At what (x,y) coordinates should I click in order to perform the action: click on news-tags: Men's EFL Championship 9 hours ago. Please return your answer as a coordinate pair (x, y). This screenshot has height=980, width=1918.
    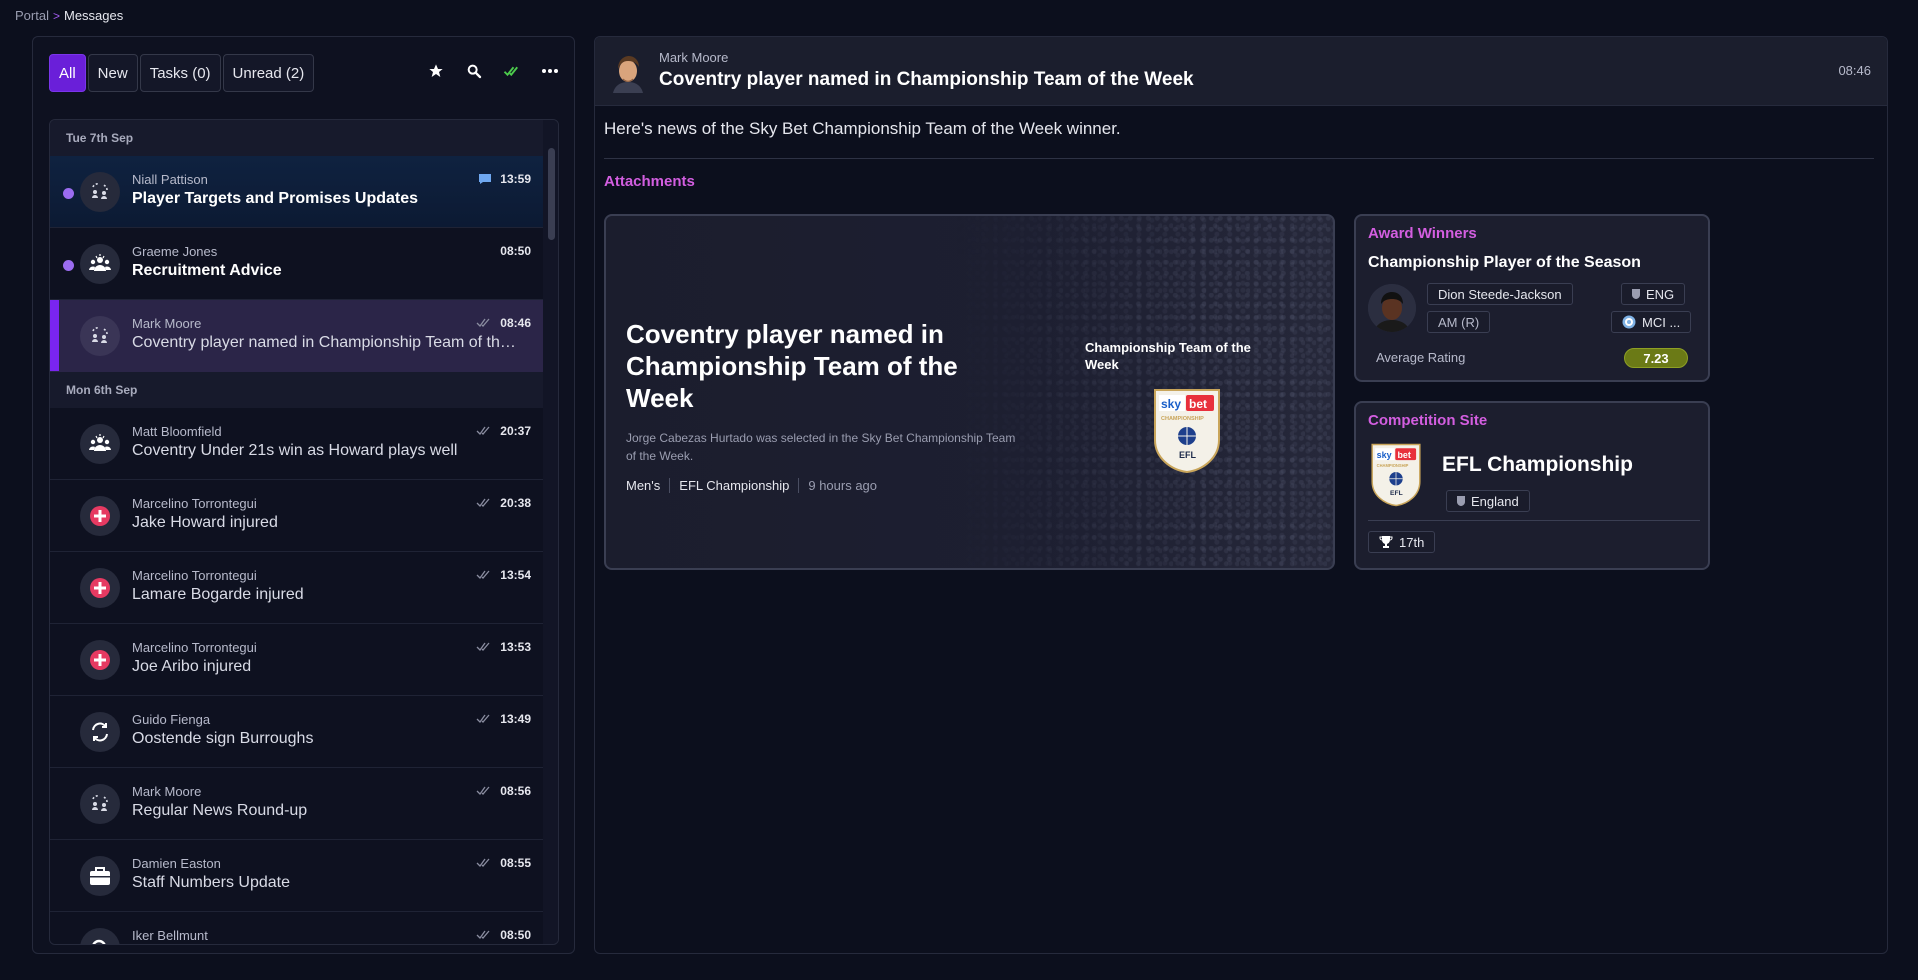
    Looking at the image, I should click on (756, 485).